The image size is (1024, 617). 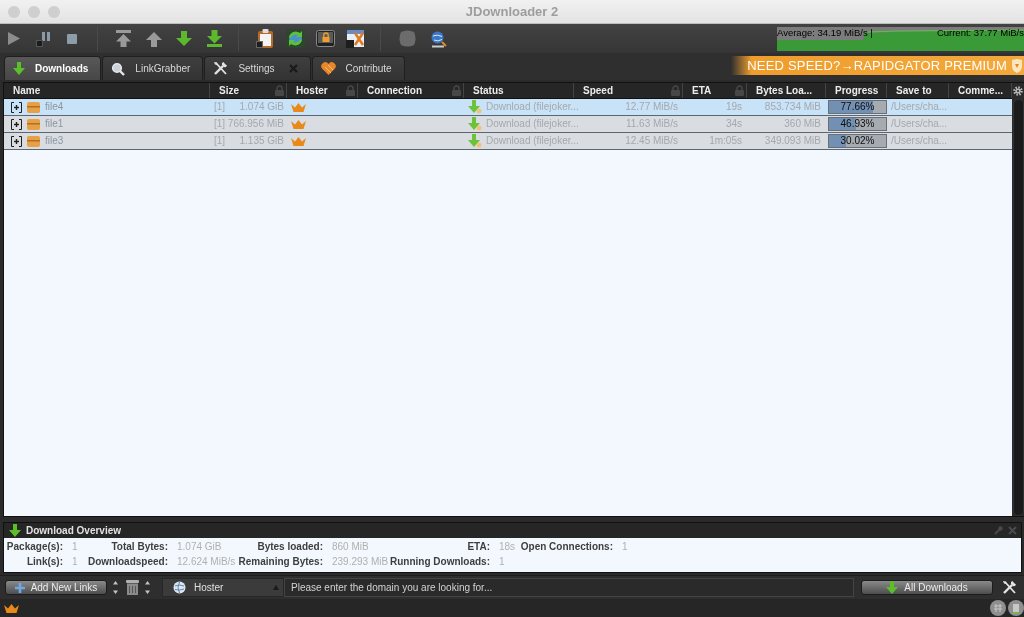 What do you see at coordinates (857, 90) in the screenshot?
I see `column-header: Progress` at bounding box center [857, 90].